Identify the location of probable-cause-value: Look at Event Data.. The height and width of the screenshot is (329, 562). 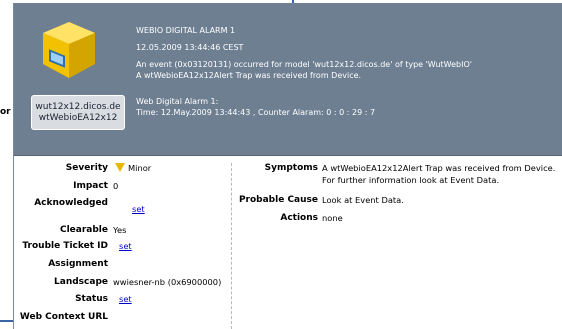
(363, 200).